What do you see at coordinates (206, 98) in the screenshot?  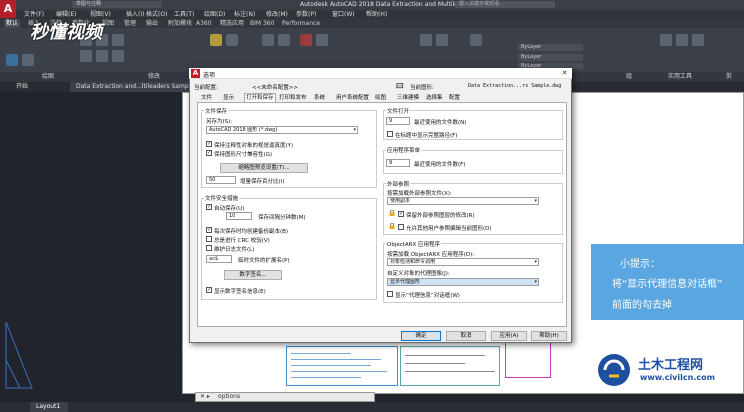 I see `tab-files: 文件` at bounding box center [206, 98].